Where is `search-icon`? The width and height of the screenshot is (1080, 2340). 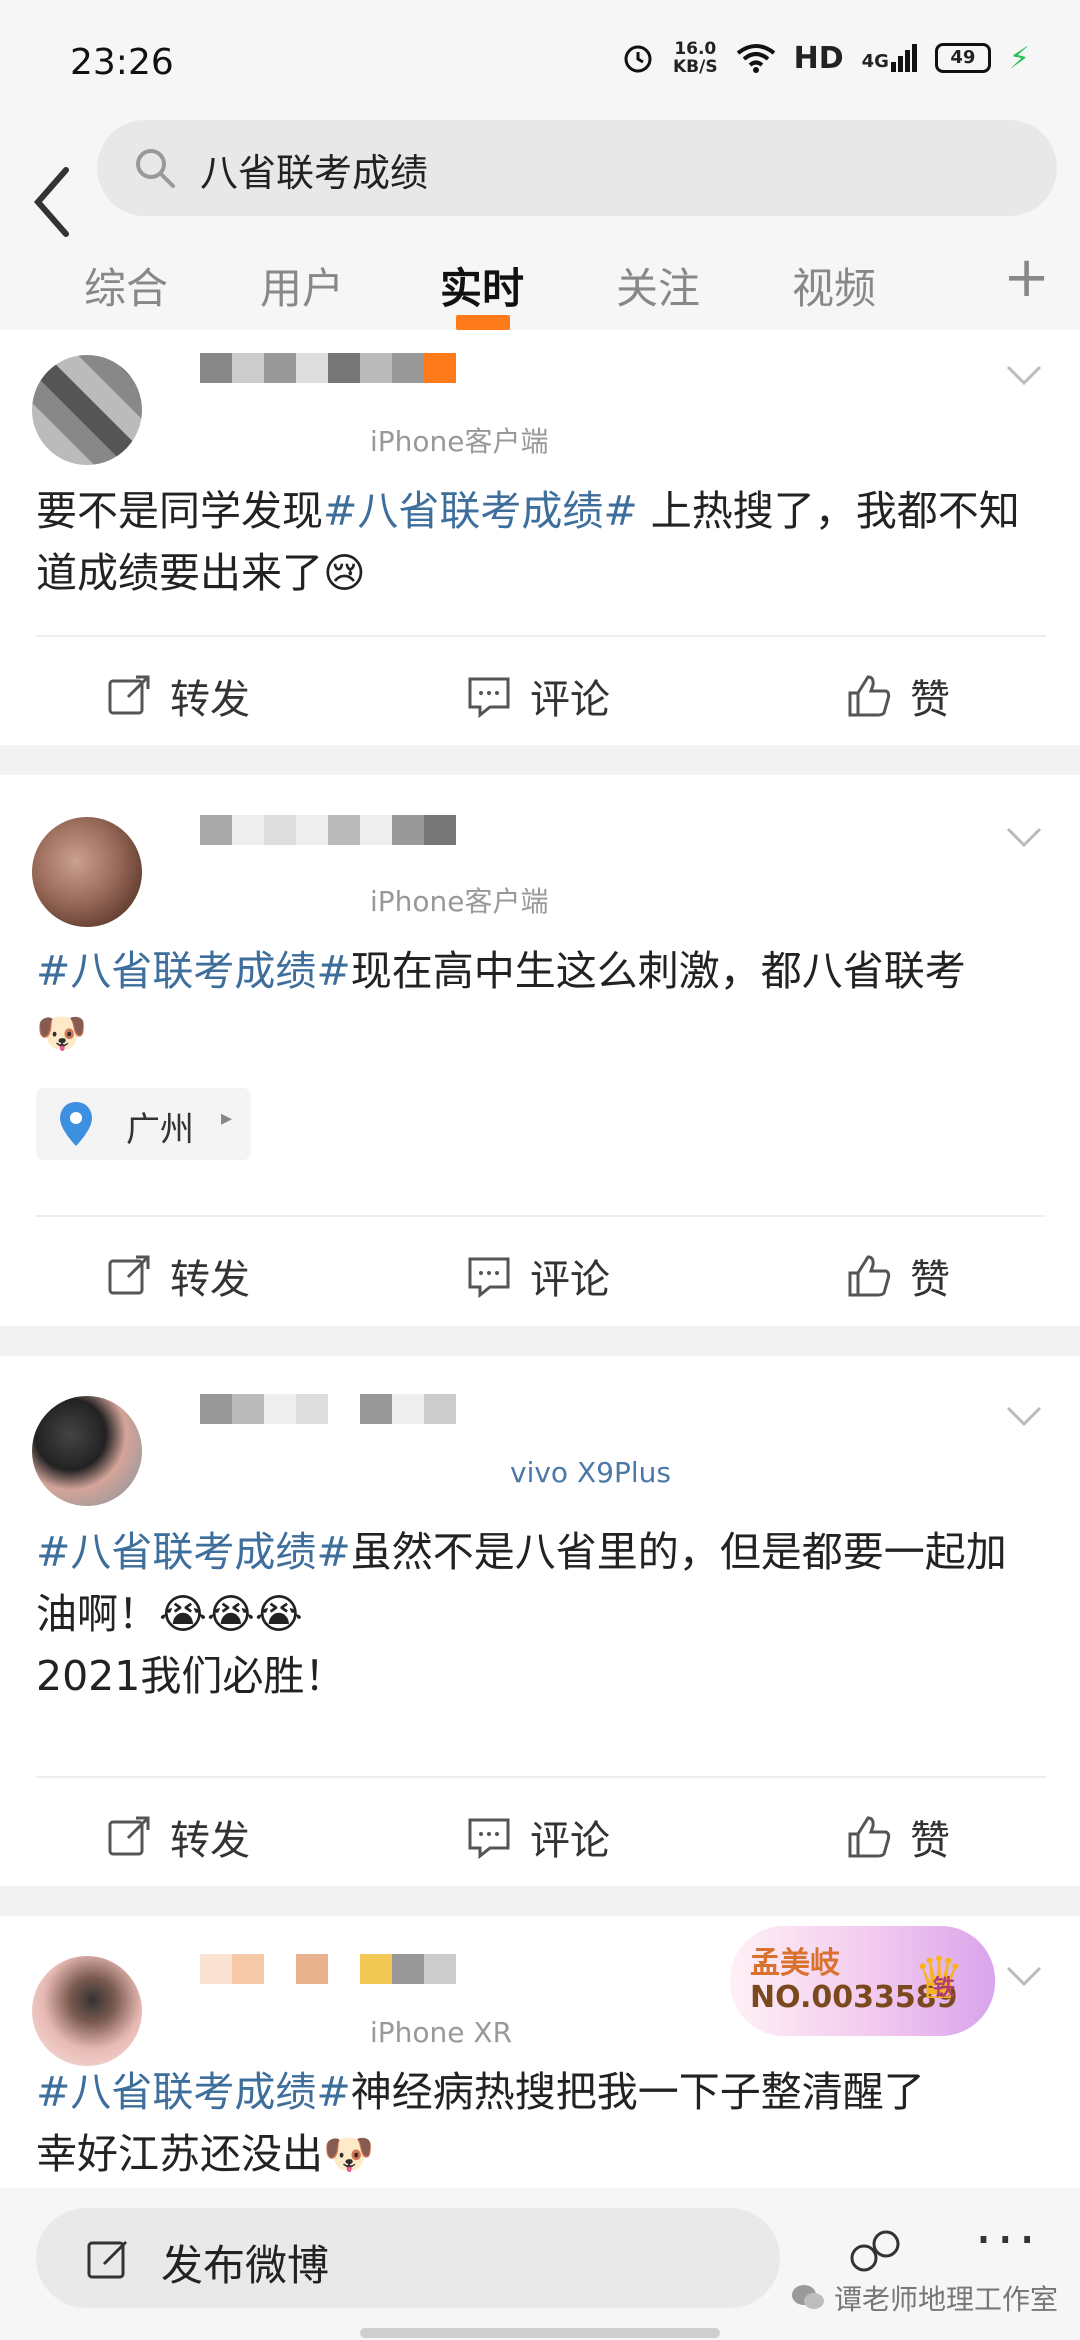
search-icon is located at coordinates (155, 168).